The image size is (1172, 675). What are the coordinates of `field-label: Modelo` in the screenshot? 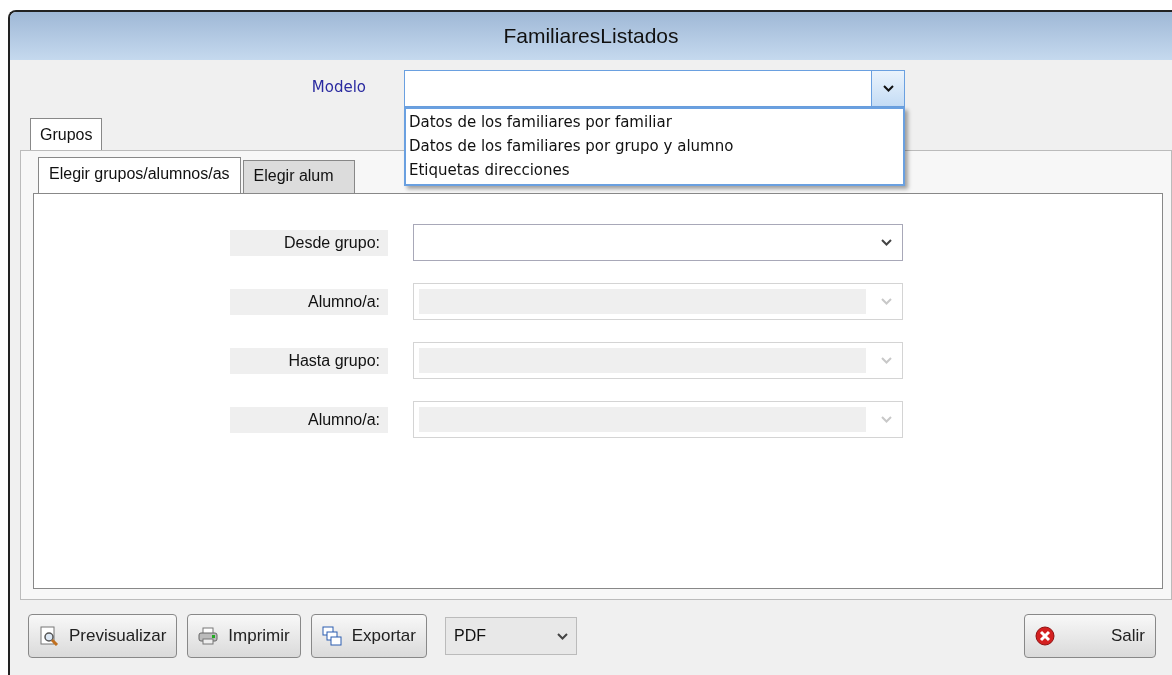 It's located at (338, 87).